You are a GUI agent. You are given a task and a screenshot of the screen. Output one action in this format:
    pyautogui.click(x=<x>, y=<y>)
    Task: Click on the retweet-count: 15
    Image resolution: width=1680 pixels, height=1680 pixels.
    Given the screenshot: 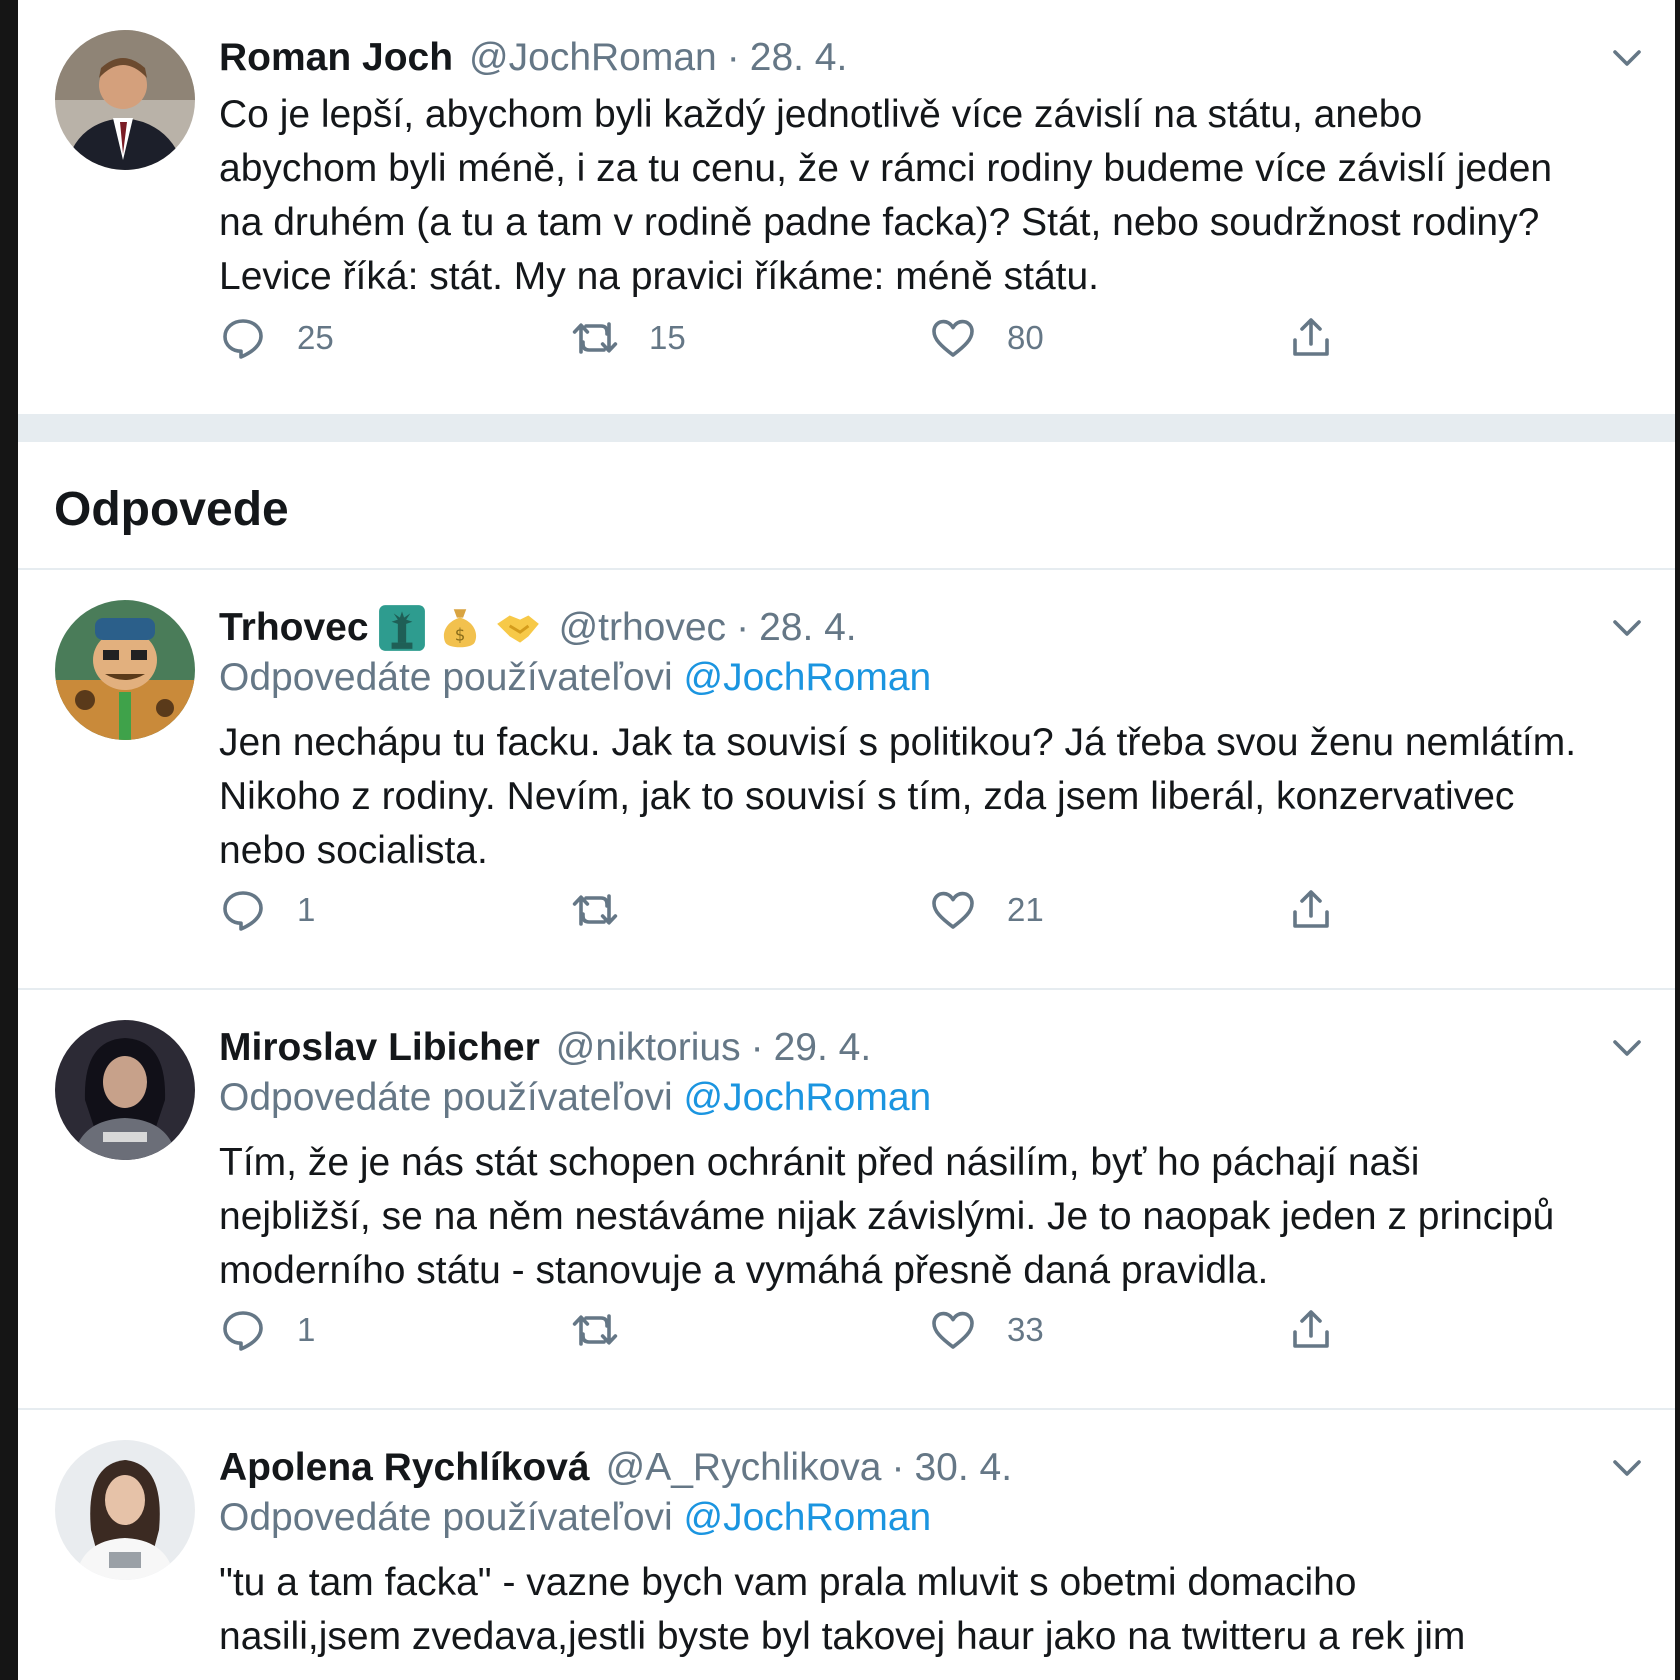 What is the action you would take?
    pyautogui.click(x=667, y=337)
    